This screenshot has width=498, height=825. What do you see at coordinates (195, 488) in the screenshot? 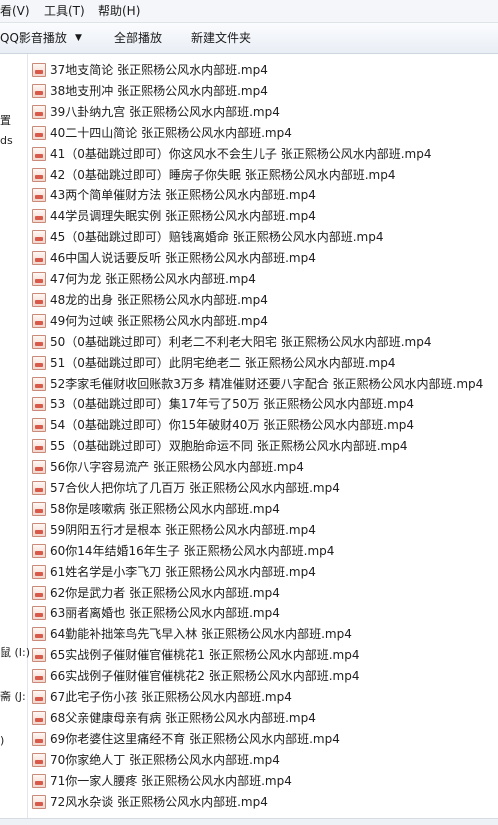
I see `file-name: 57合伙人把你坑了几百万 张正熙杨公风水内部班.mp4` at bounding box center [195, 488].